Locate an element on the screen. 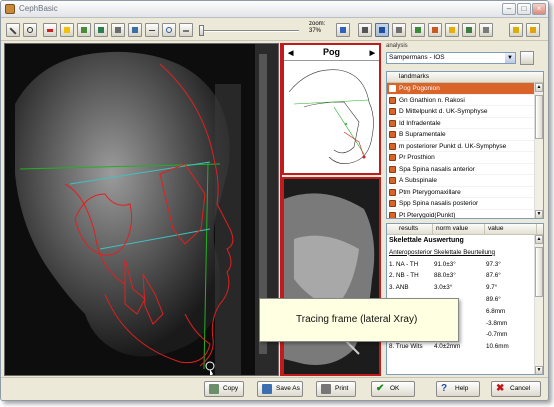 Image resolution: width=554 pixels, height=407 pixels. landmarks-scrollbar: ▲ ▼ is located at coordinates (538, 150).